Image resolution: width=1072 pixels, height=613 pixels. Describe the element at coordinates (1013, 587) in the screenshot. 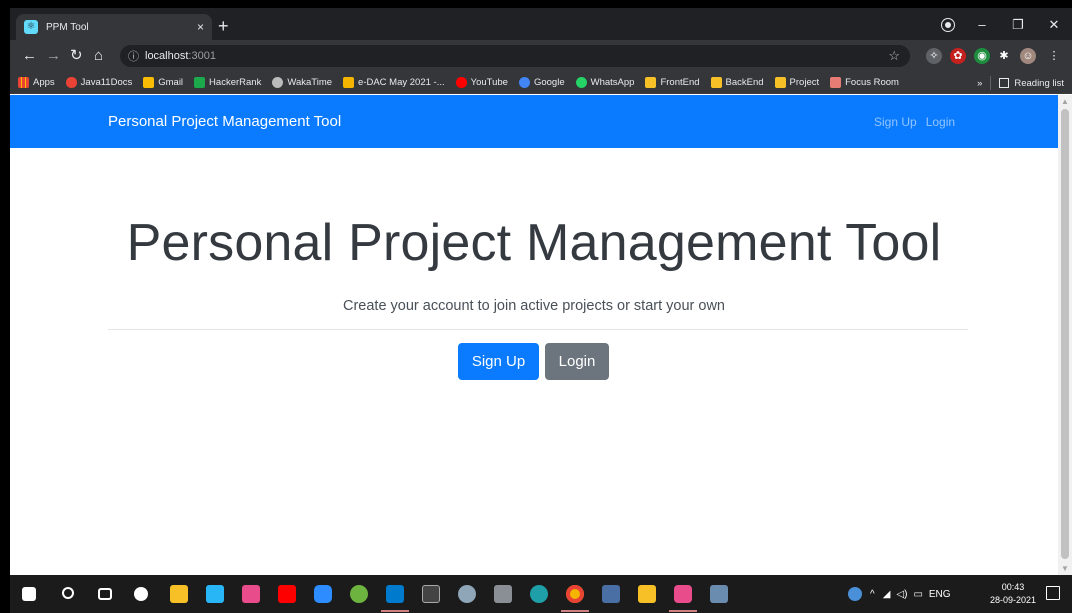

I see `clock-time: 00:43` at that location.